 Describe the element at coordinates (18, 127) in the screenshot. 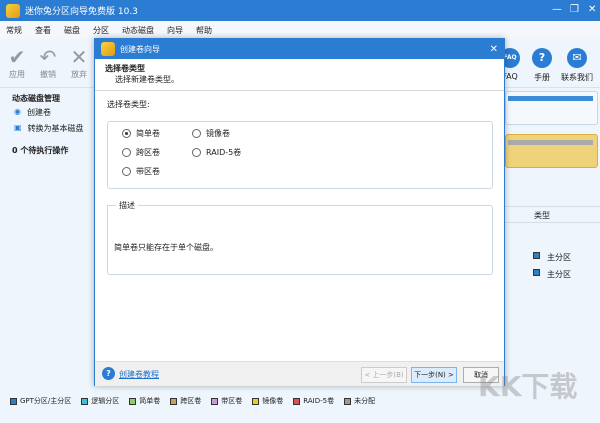

I see `disk-icon: ▣` at that location.